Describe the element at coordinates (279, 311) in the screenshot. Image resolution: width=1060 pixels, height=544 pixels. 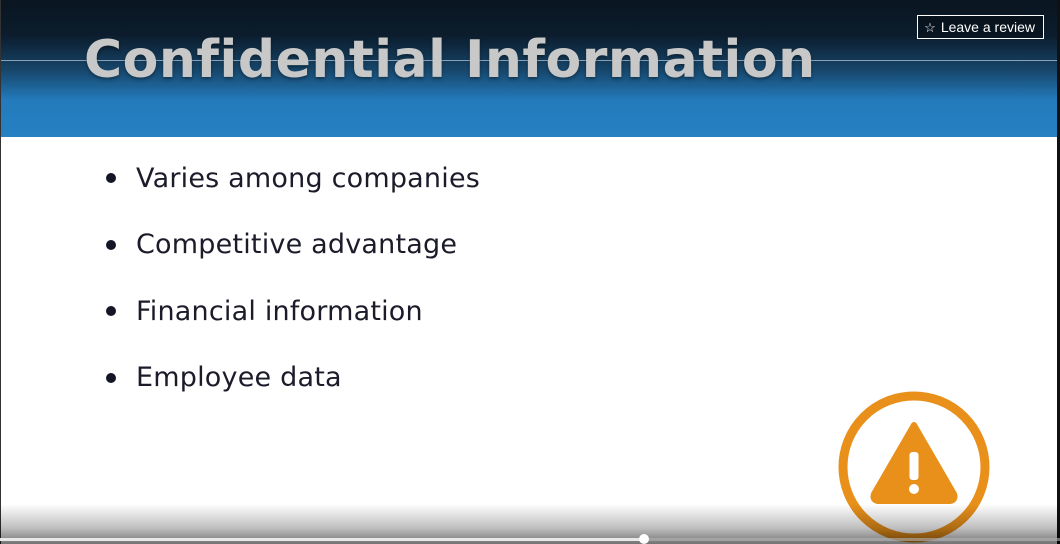
I see `bullet-text: Financial information` at that location.